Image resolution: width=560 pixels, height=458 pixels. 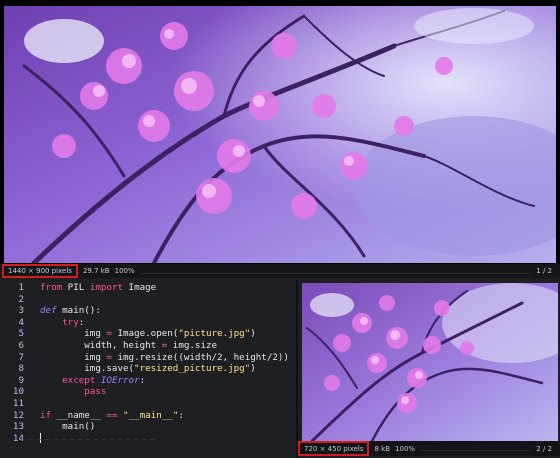 I want to click on code-text: img = Image.open("picture.jpg"), so click(x=148, y=334).